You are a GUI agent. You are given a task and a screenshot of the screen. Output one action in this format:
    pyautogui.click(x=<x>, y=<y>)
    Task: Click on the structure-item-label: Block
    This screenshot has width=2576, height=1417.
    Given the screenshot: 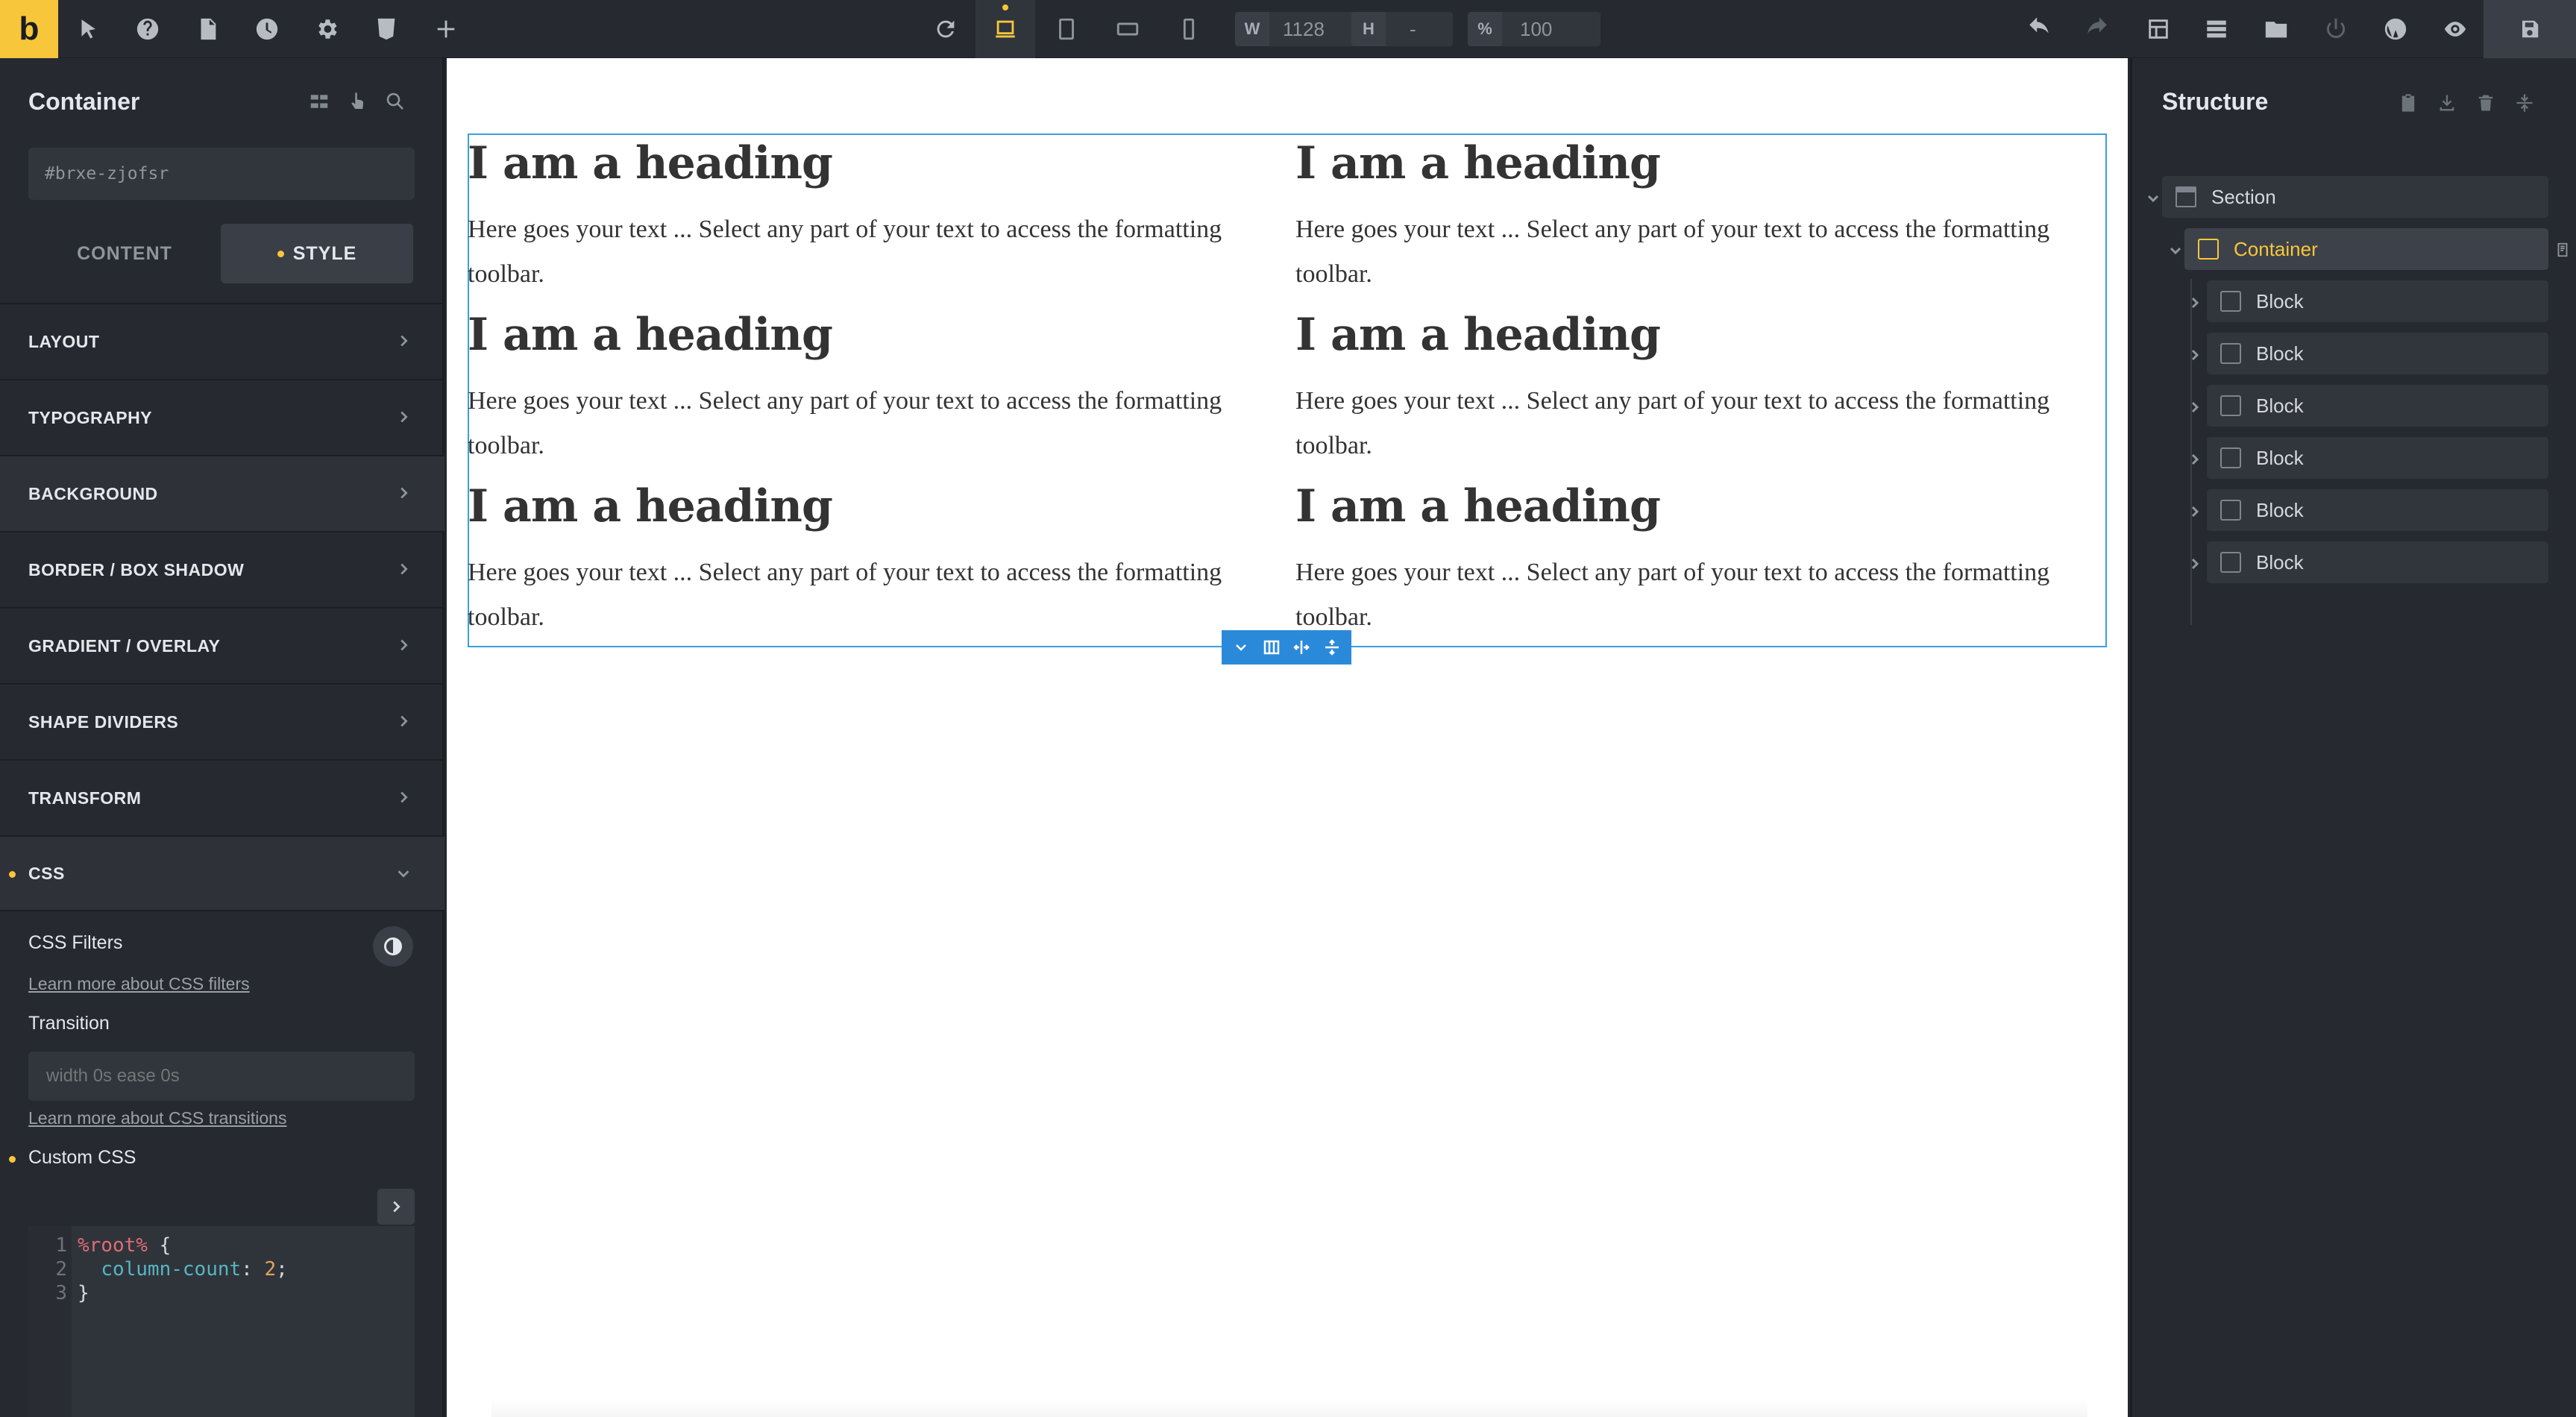 What is the action you would take?
    pyautogui.click(x=2280, y=405)
    